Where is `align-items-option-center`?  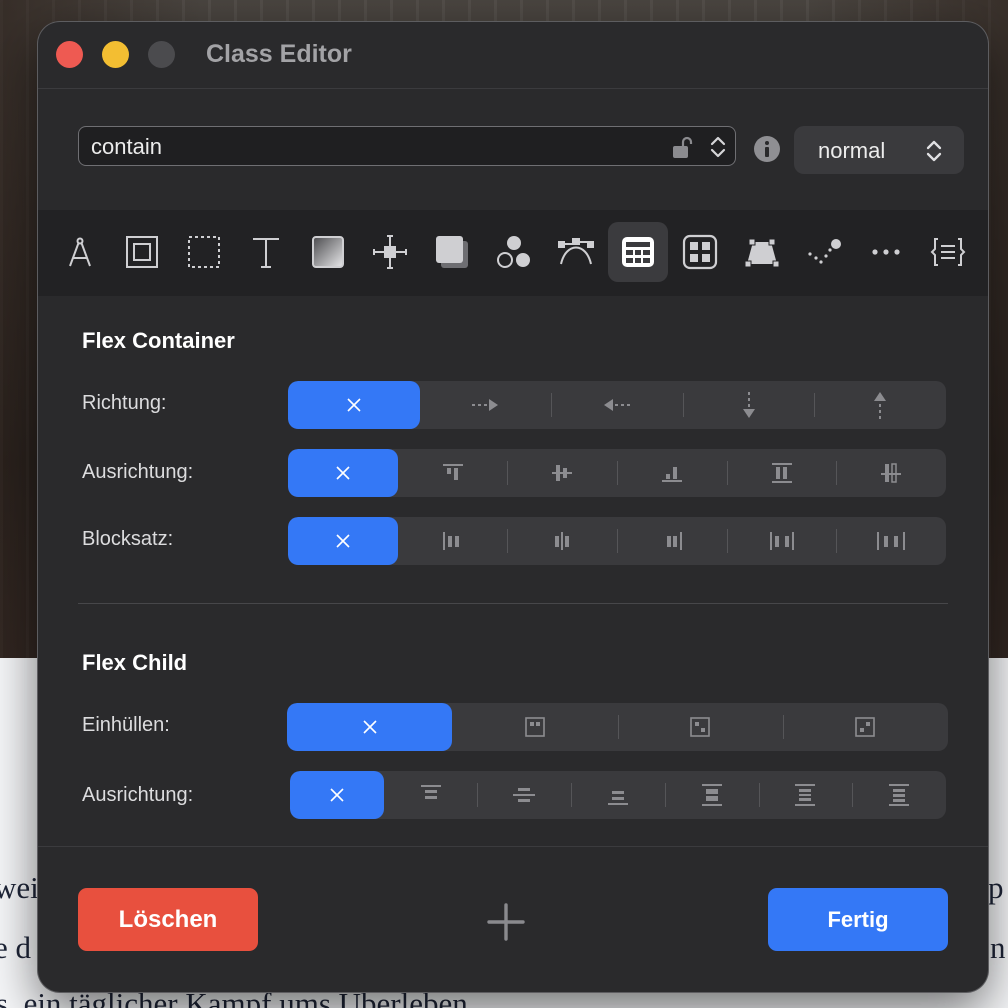 align-items-option-center is located at coordinates (562, 473).